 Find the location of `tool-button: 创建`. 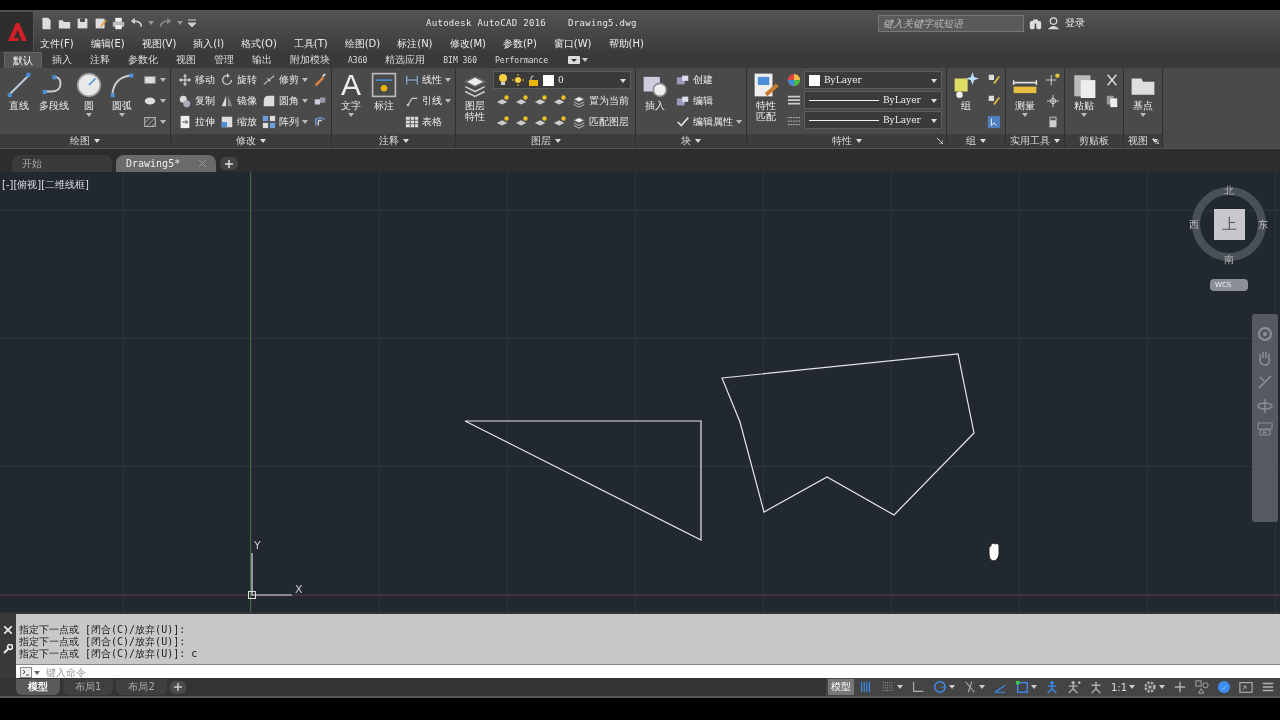

tool-button: 创建 is located at coordinates (709, 80).